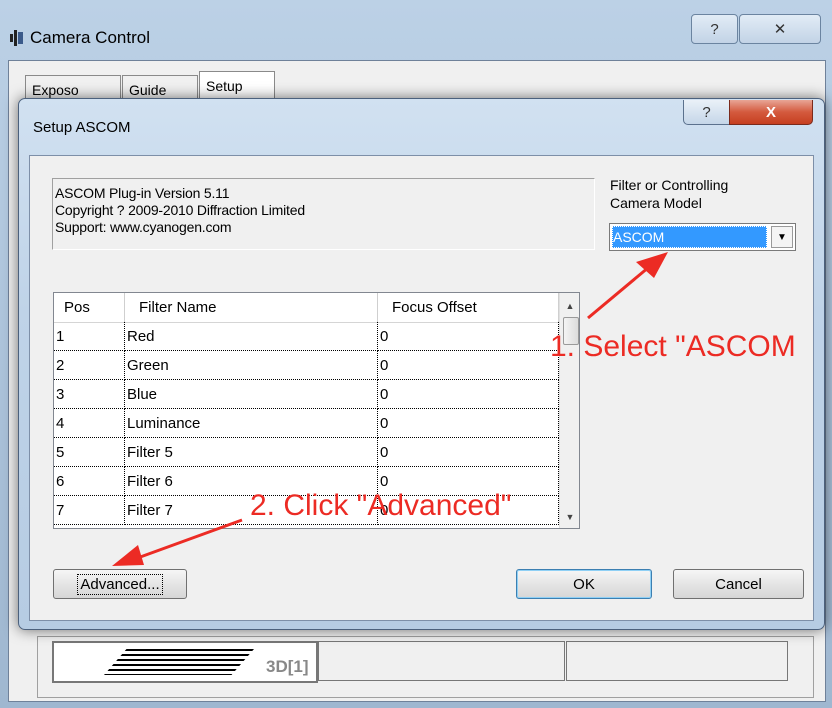 This screenshot has width=832, height=708. Describe the element at coordinates (179, 662) in the screenshot. I see `hatch-graphic` at that location.